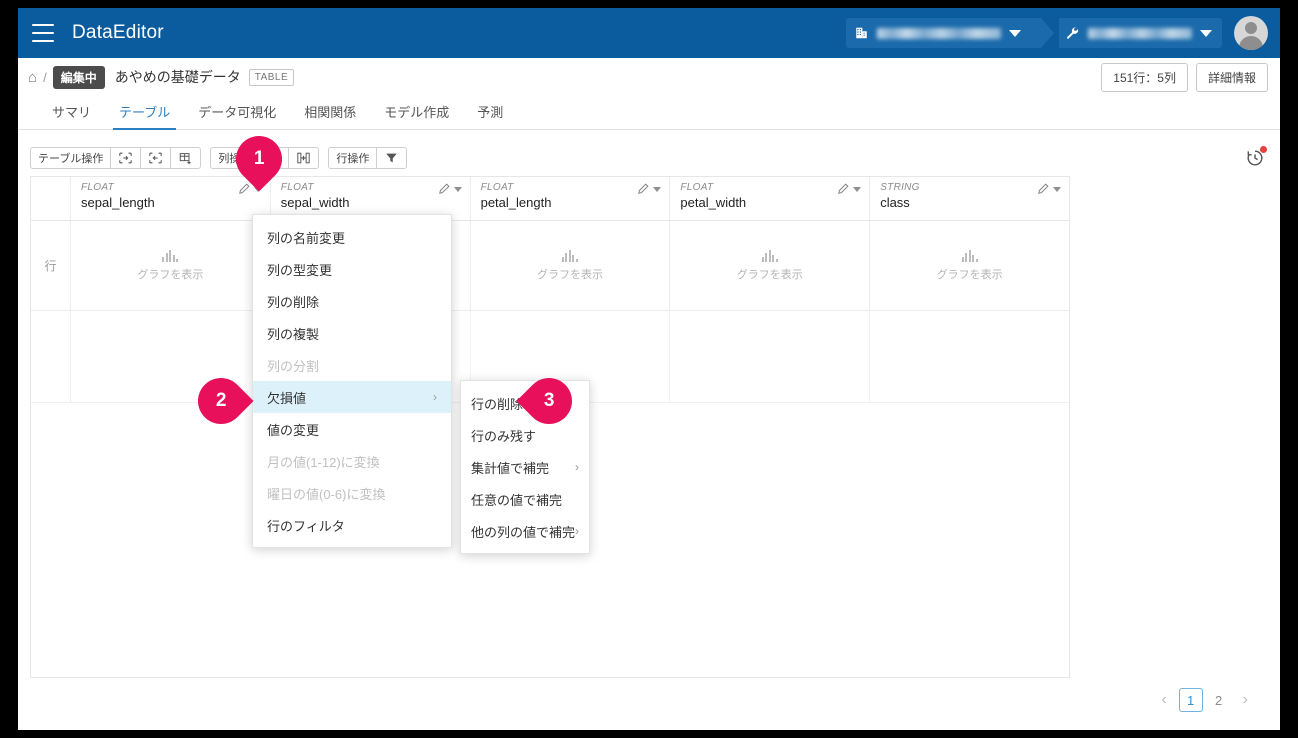  Describe the element at coordinates (1219, 700) in the screenshot. I see `pagination-page-2: 2` at that location.